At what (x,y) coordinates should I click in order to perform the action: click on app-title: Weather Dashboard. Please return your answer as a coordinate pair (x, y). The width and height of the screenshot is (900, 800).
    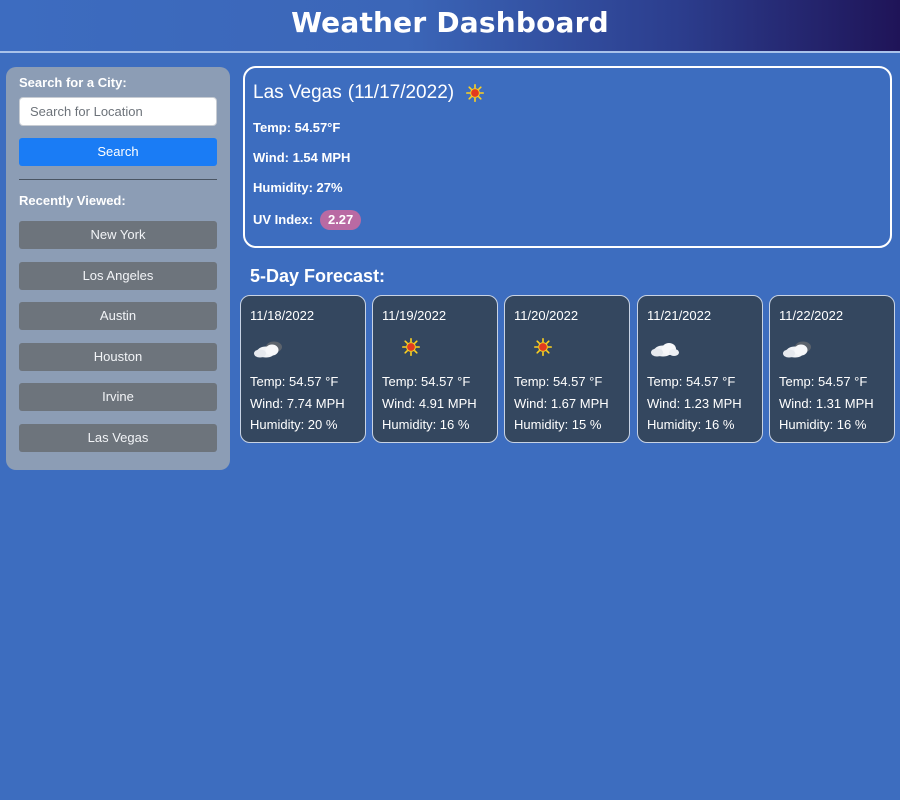
    Looking at the image, I should click on (450, 22).